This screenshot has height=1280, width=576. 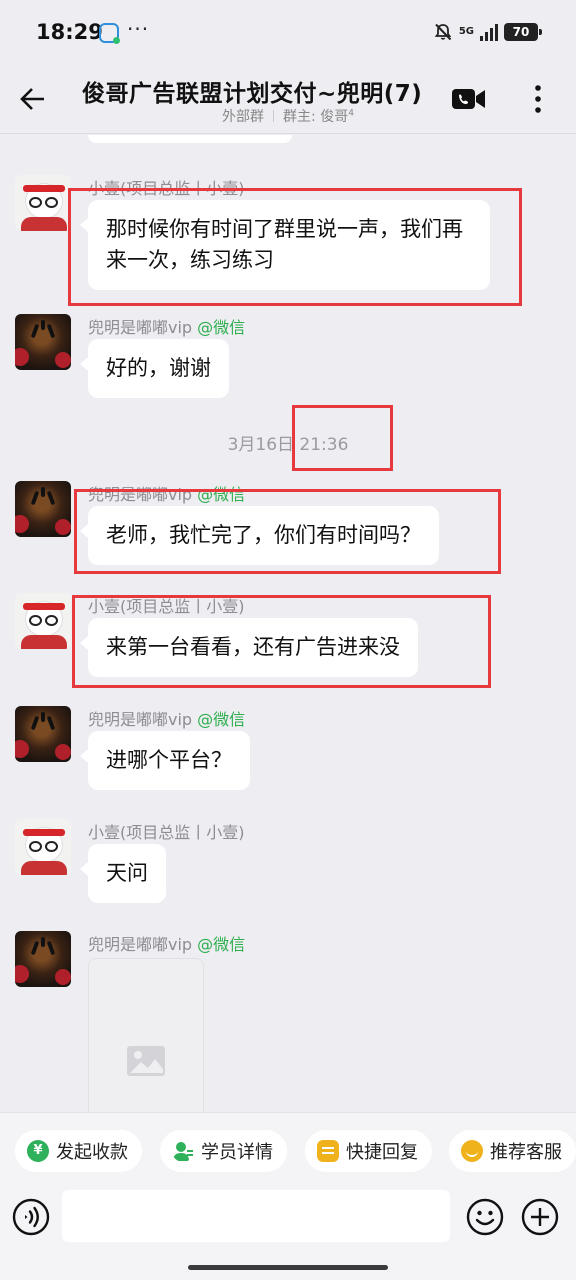 I want to click on voice-input-icon, so click(x=31, y=1217).